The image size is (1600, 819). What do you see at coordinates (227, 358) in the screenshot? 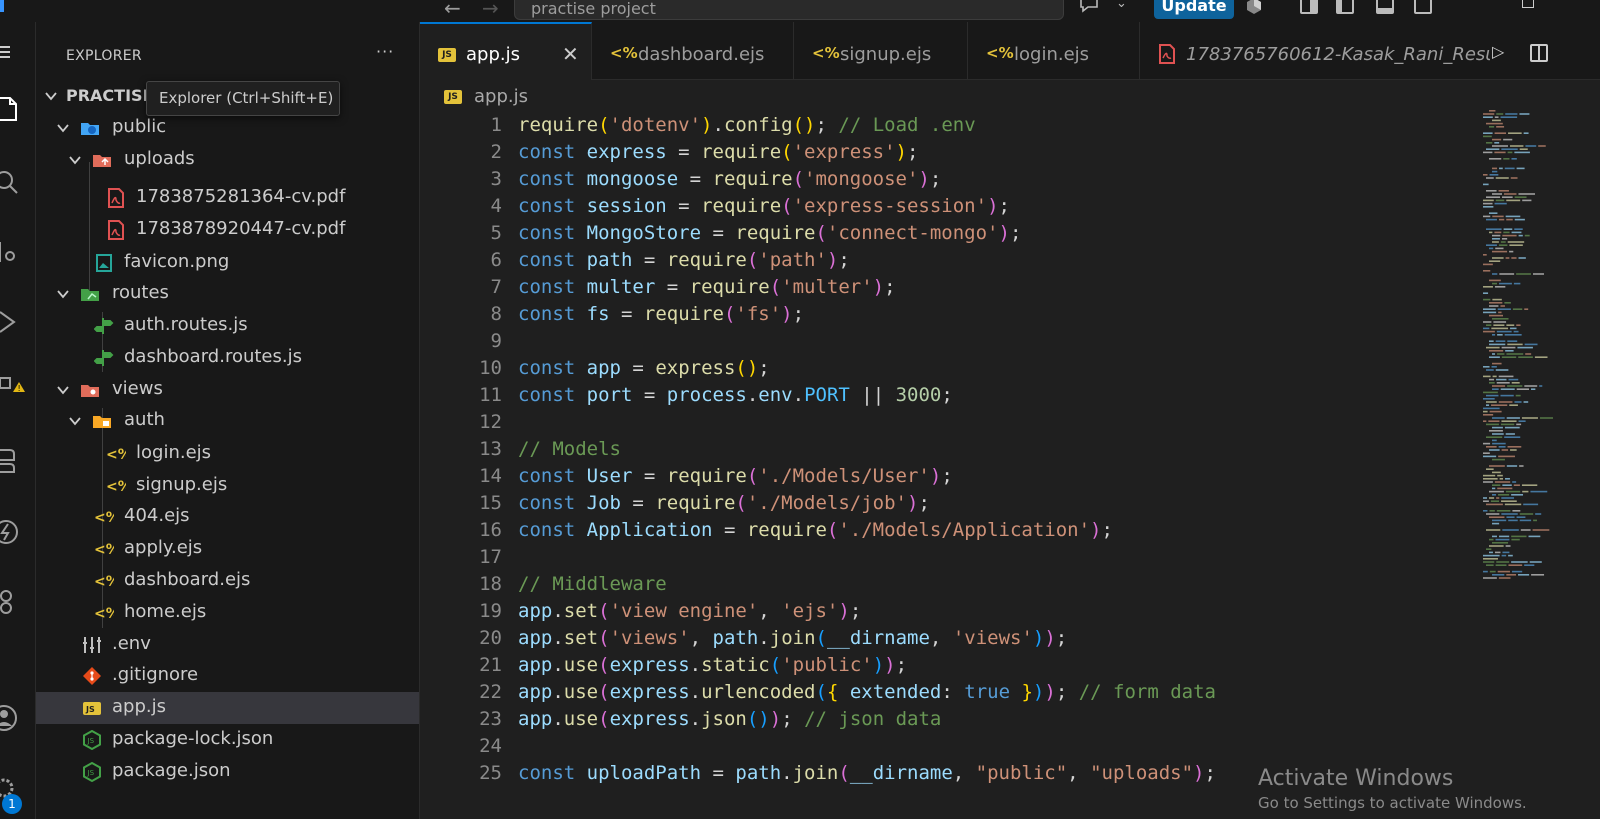
I see `file-dashboard-routes-js: dashboard.routes.js` at bounding box center [227, 358].